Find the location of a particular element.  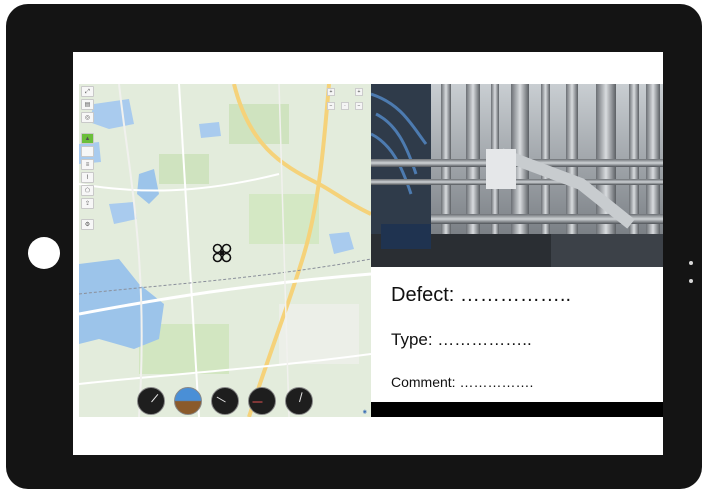

waypoint-tool-icon: ▲ is located at coordinates (87, 138).